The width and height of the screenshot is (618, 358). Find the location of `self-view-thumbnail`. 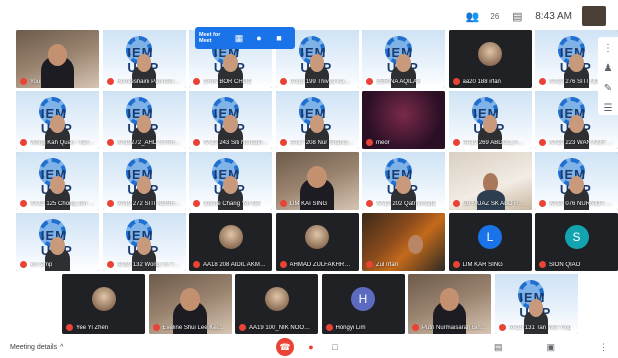

self-view-thumbnail is located at coordinates (594, 16).